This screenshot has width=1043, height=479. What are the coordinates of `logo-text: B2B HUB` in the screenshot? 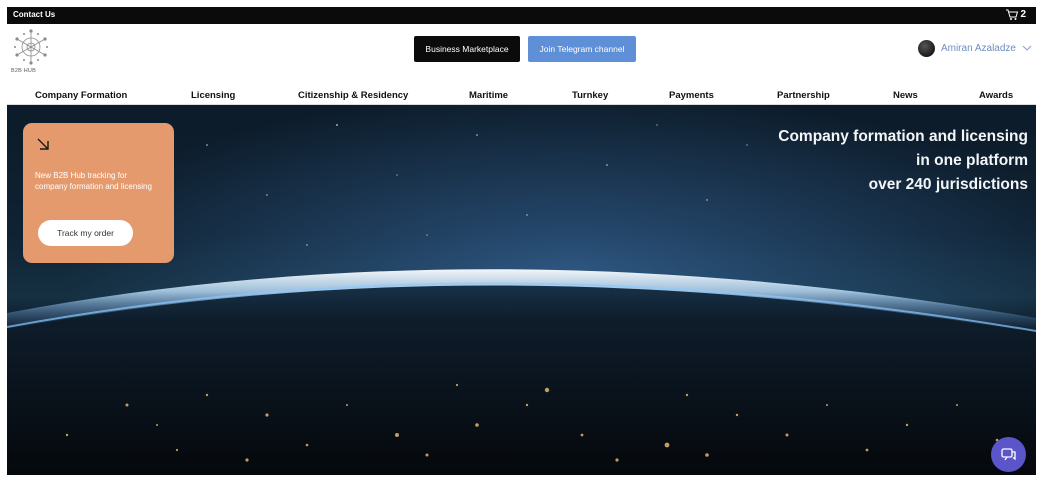 It's located at (23, 71).